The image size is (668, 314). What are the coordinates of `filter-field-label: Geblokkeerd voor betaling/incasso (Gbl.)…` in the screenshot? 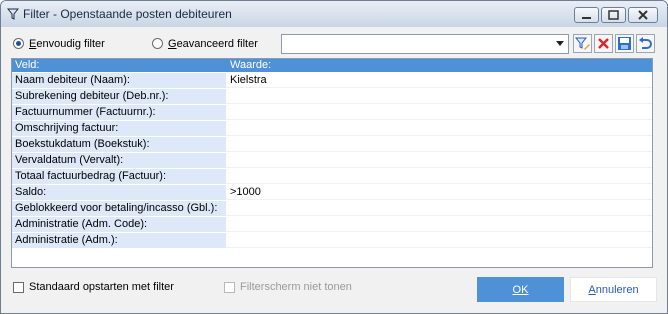 It's located at (119, 208).